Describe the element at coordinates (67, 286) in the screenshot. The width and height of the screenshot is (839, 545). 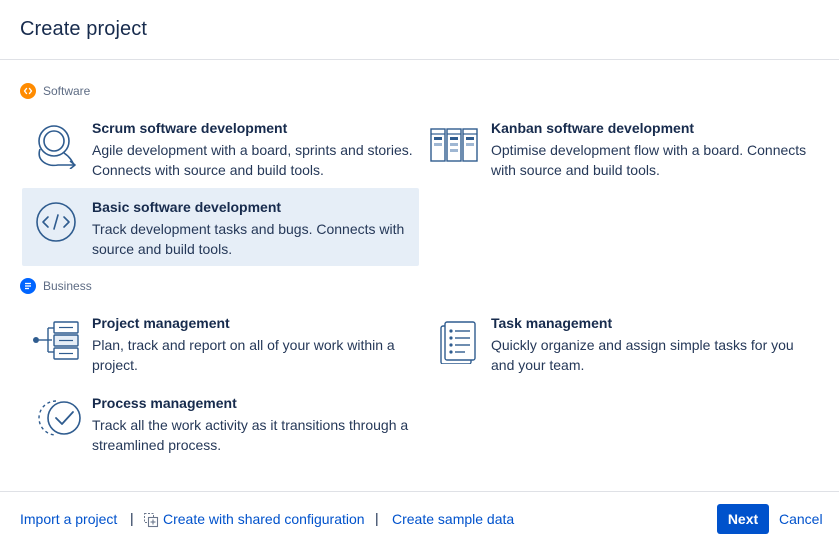
I see `section-label-business: Business` at that location.